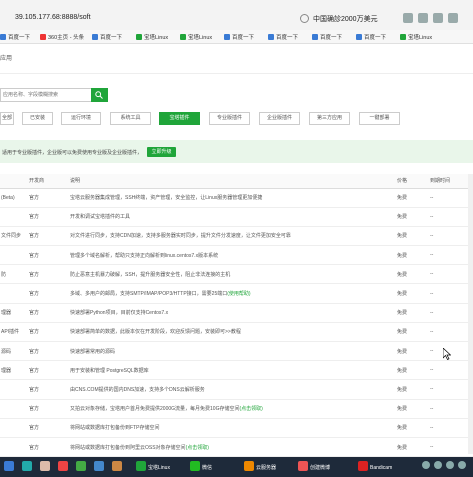 The image size is (473, 477). I want to click on taskbar-app-bandicam: Bandicam, so click(375, 467).